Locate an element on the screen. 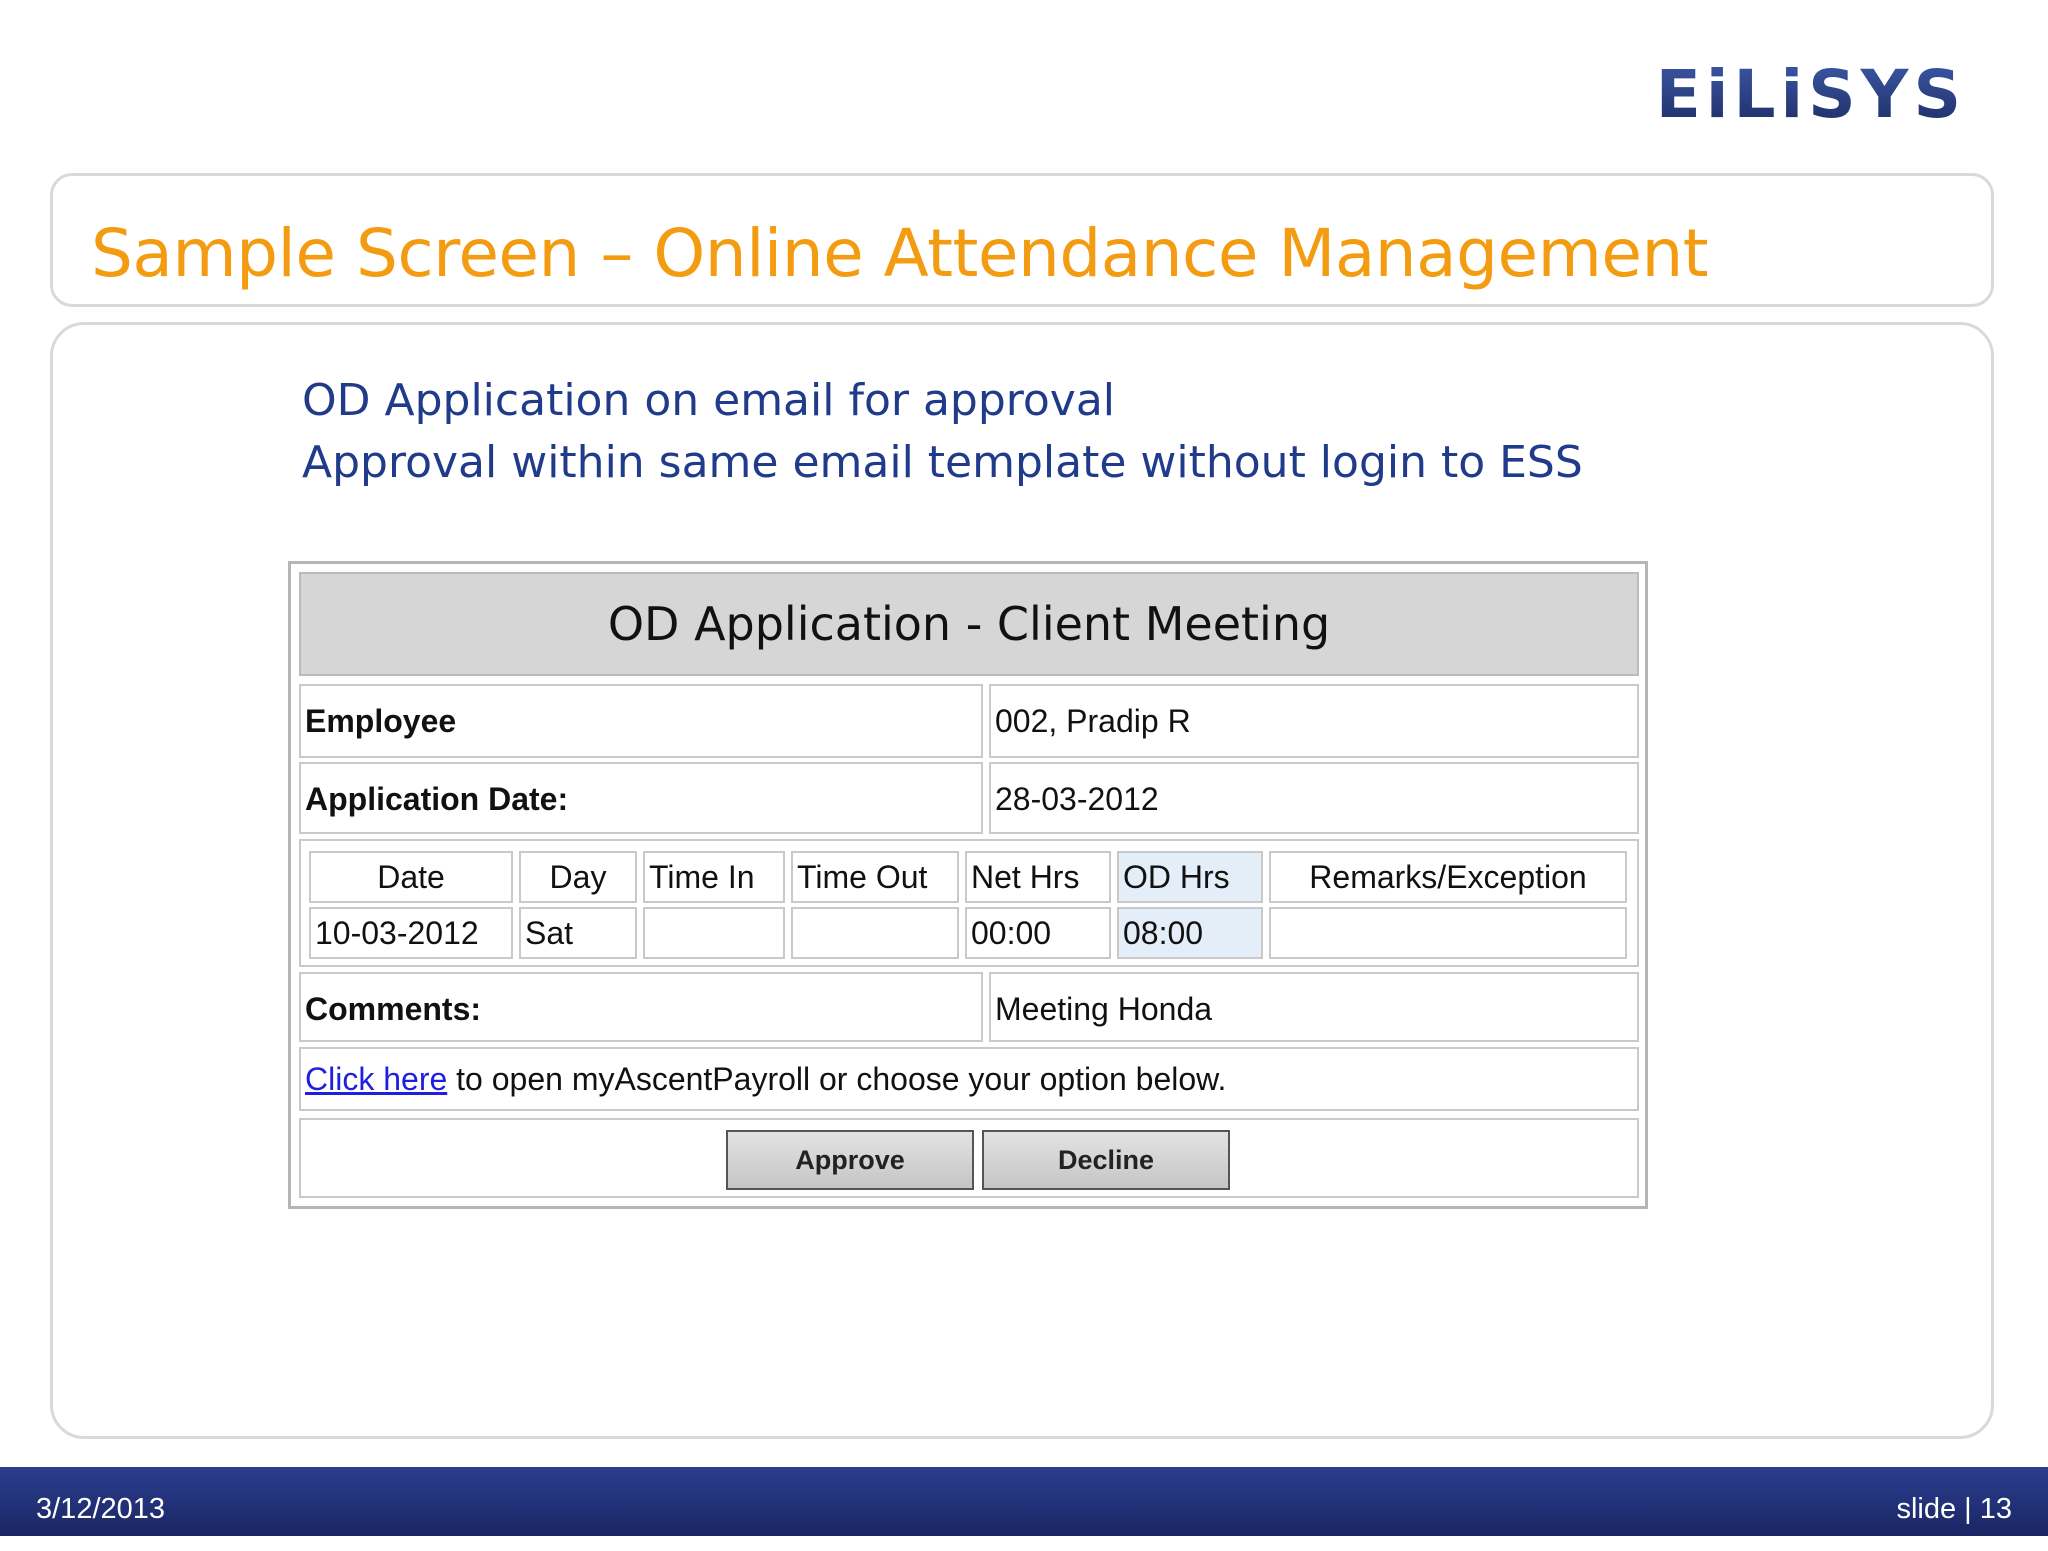 This screenshot has height=1551, width=2048. employee-value: 002, Pradip R is located at coordinates (1314, 721).